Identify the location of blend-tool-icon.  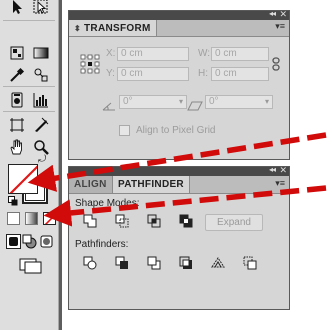
(41, 75).